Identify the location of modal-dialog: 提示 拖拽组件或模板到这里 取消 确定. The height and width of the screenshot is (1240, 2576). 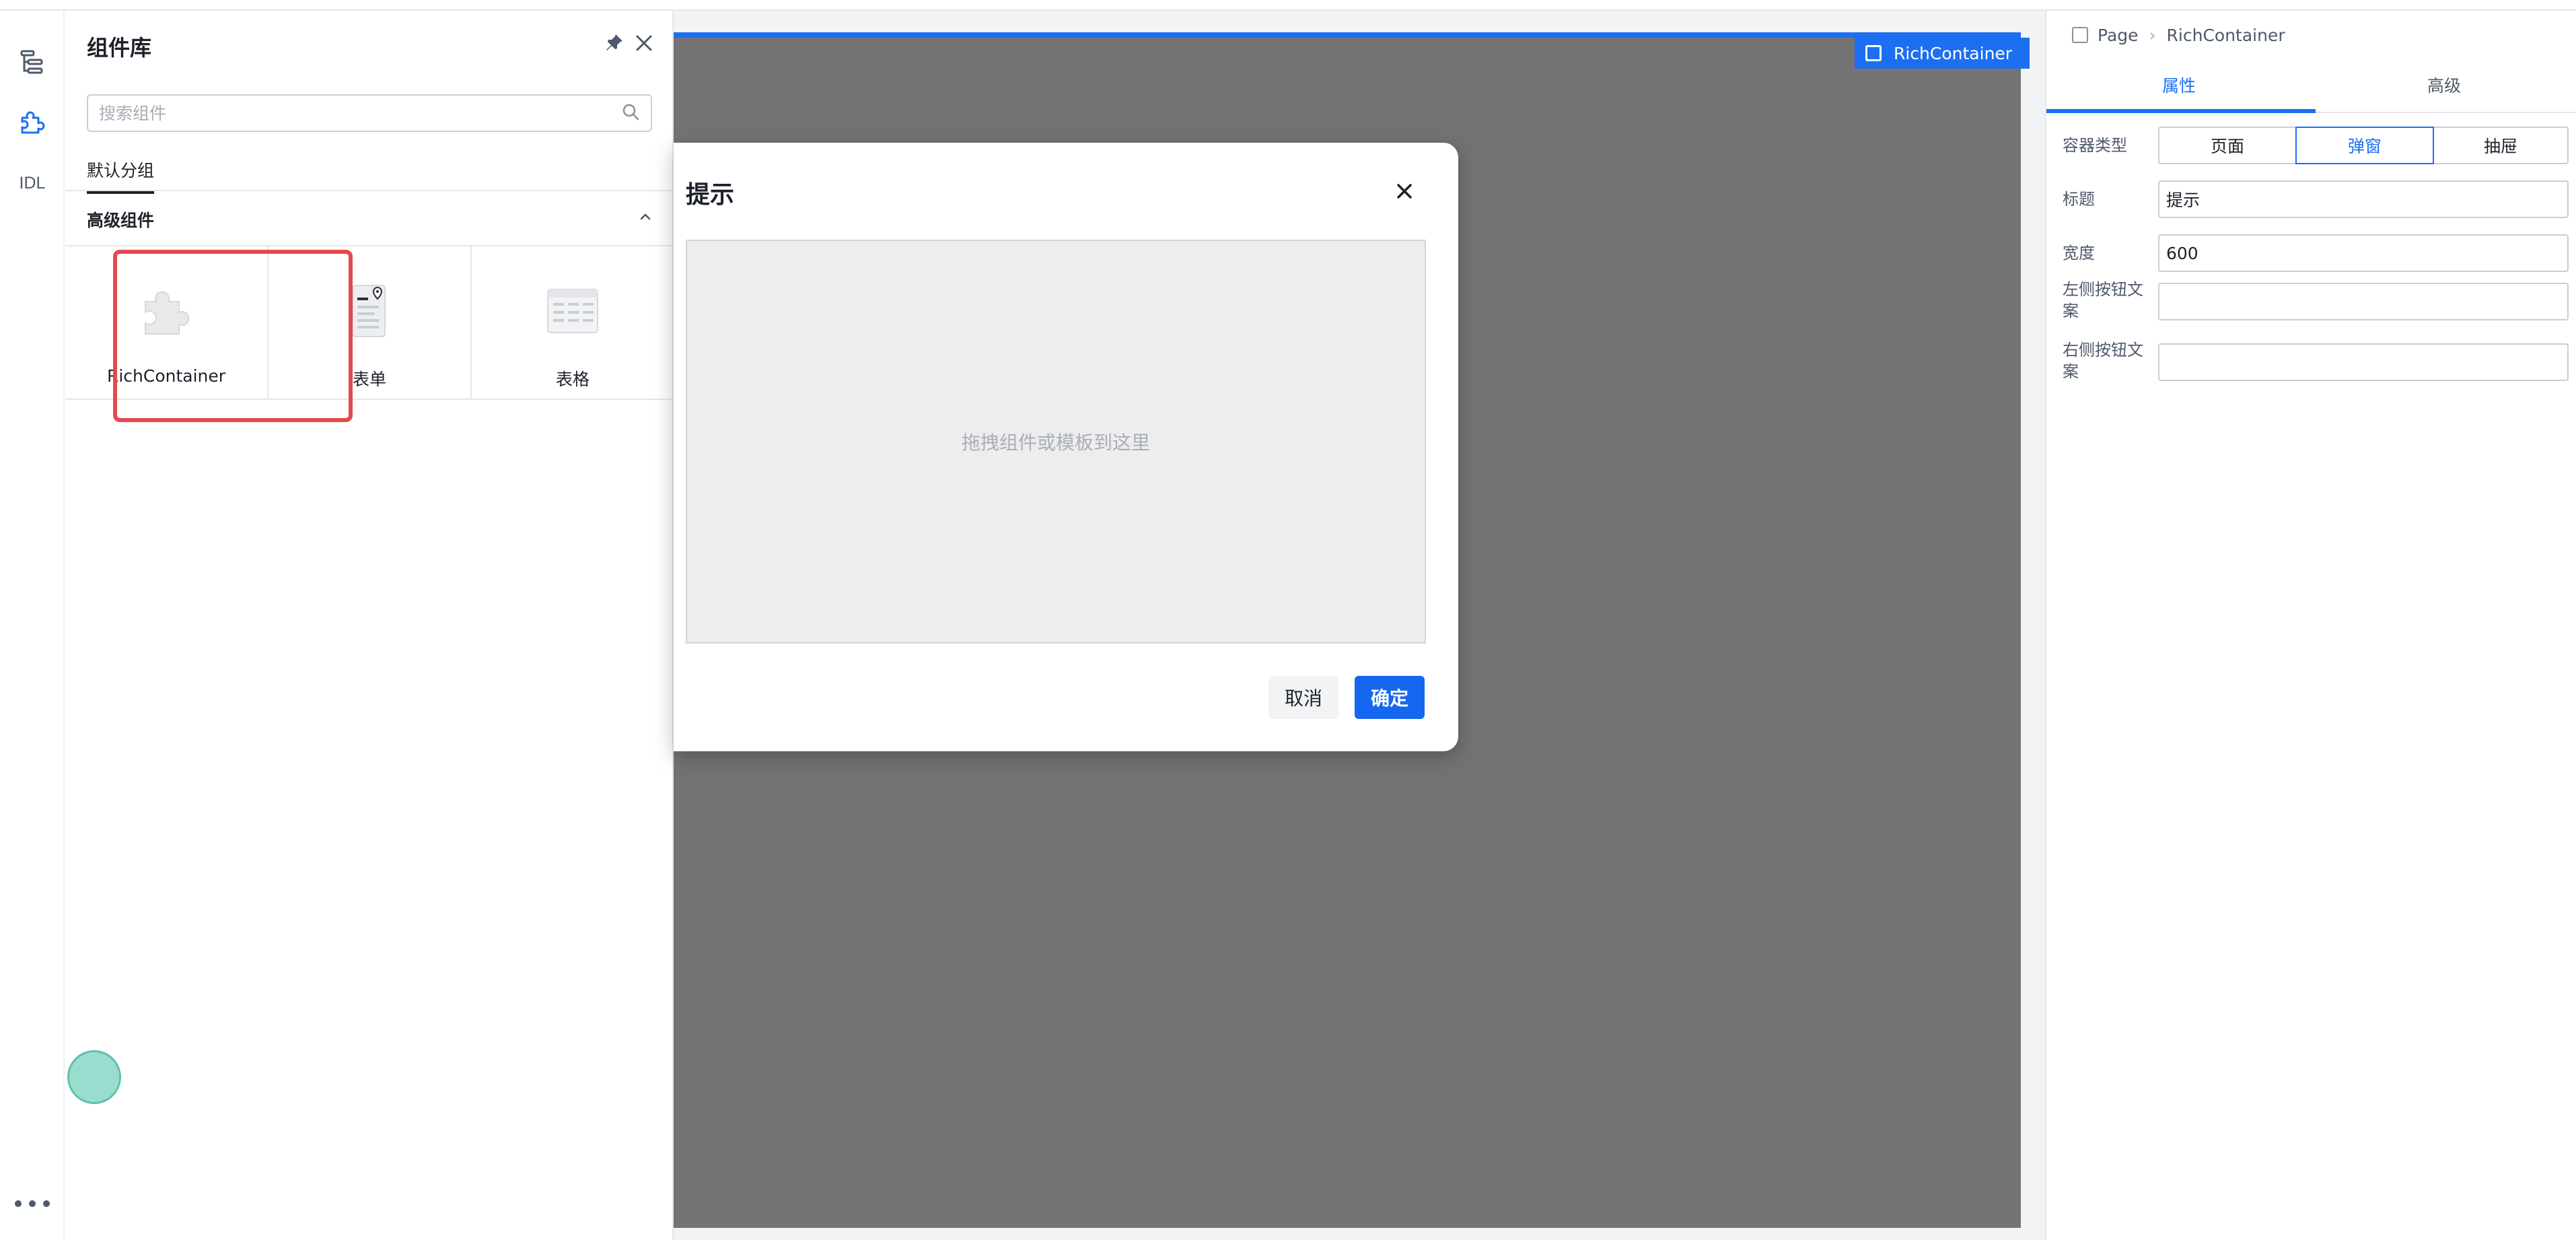
(1066, 447).